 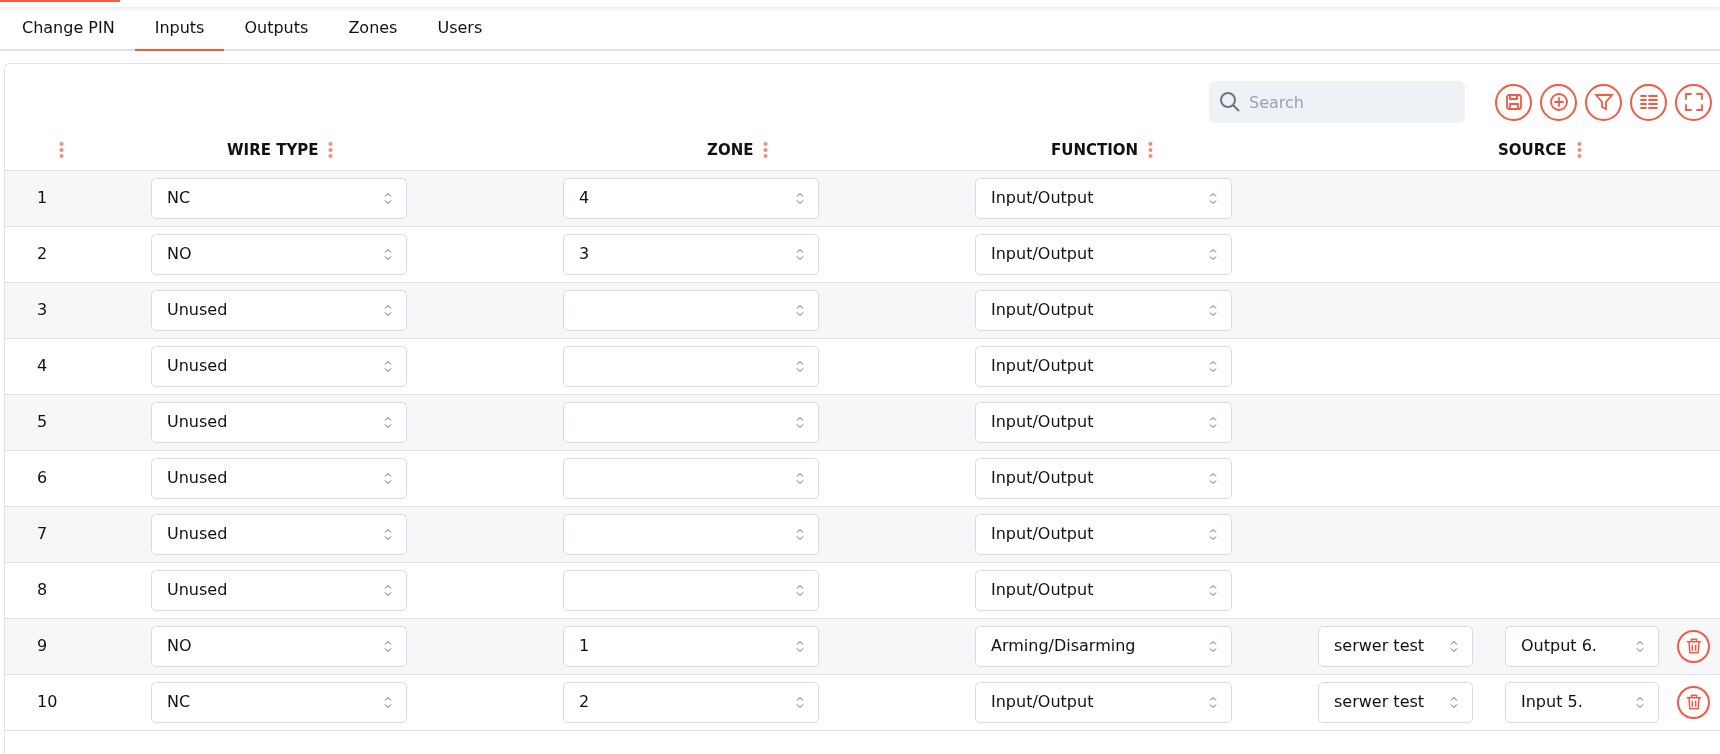 I want to click on row-number: 9, so click(x=42, y=645).